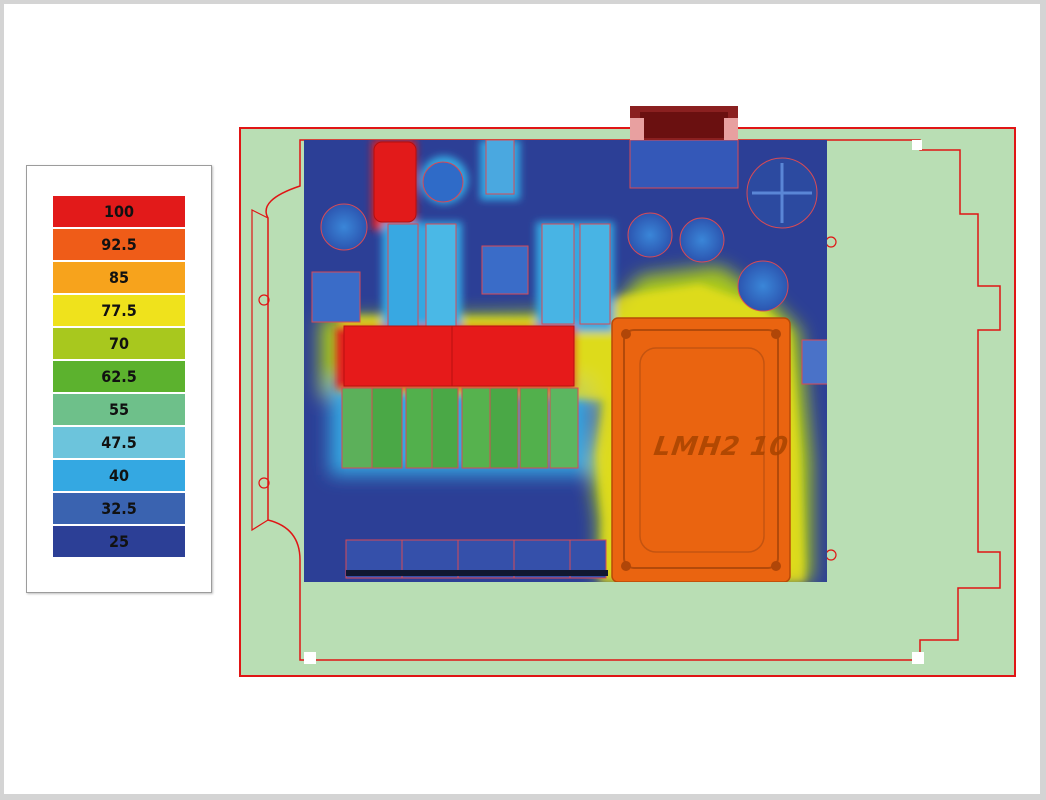 The height and width of the screenshot is (800, 1046). Describe the element at coordinates (119, 244) in the screenshot. I see `legend-entry: 92.5` at that location.